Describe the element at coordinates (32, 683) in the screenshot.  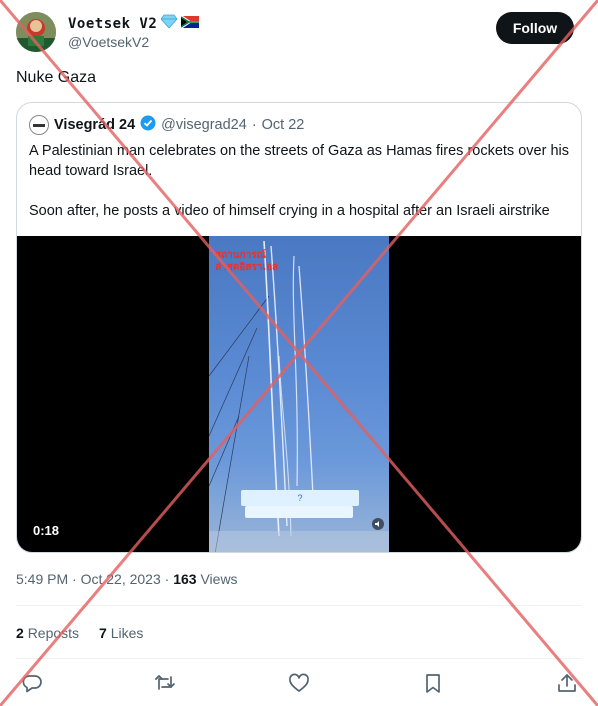
I see `reply-icon` at that location.